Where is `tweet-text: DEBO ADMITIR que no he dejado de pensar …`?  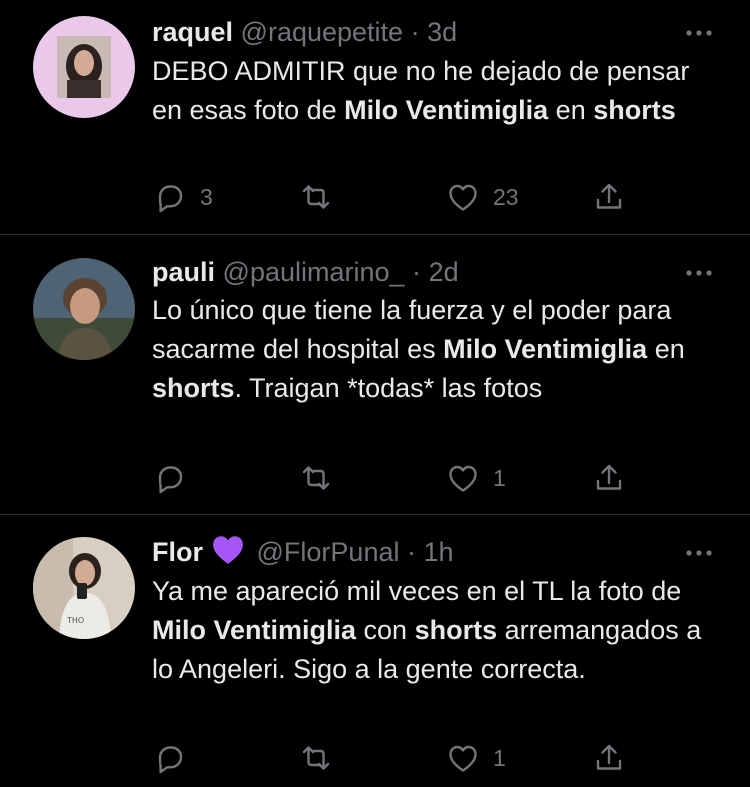
tweet-text: DEBO ADMITIR que no he dejado de pensar … is located at coordinates (437, 91).